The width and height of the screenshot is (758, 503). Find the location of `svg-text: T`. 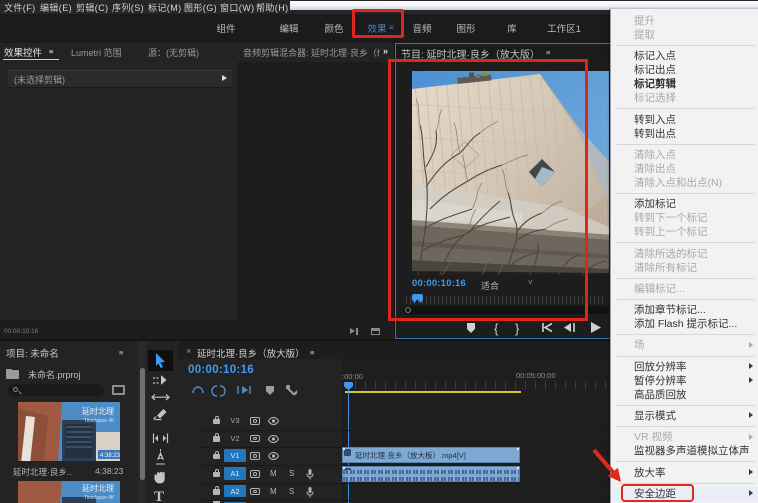

svg-text: T is located at coordinates (159, 496).